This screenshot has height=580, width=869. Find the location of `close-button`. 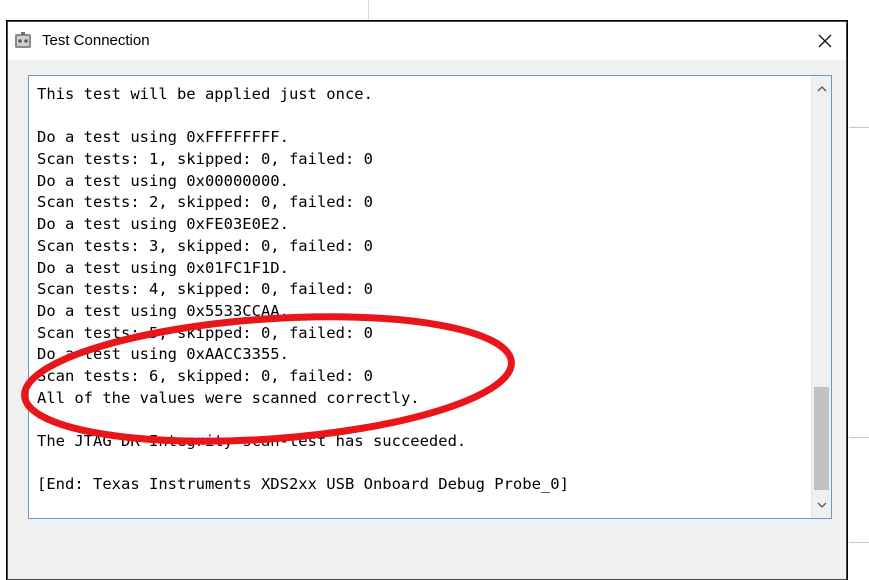

close-button is located at coordinates (825, 41).